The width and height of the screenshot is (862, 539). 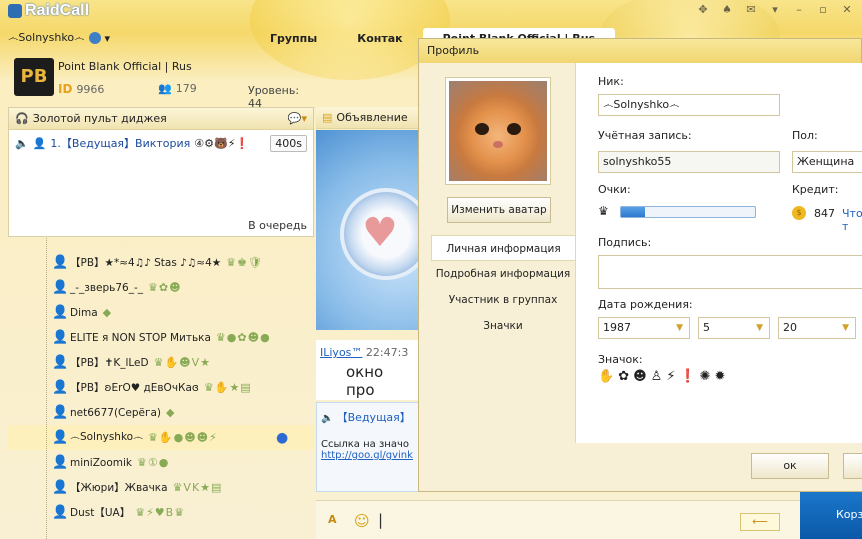 What do you see at coordinates (297, 118) in the screenshot?
I see `dj-menu-icon: 💬▾` at bounding box center [297, 118].